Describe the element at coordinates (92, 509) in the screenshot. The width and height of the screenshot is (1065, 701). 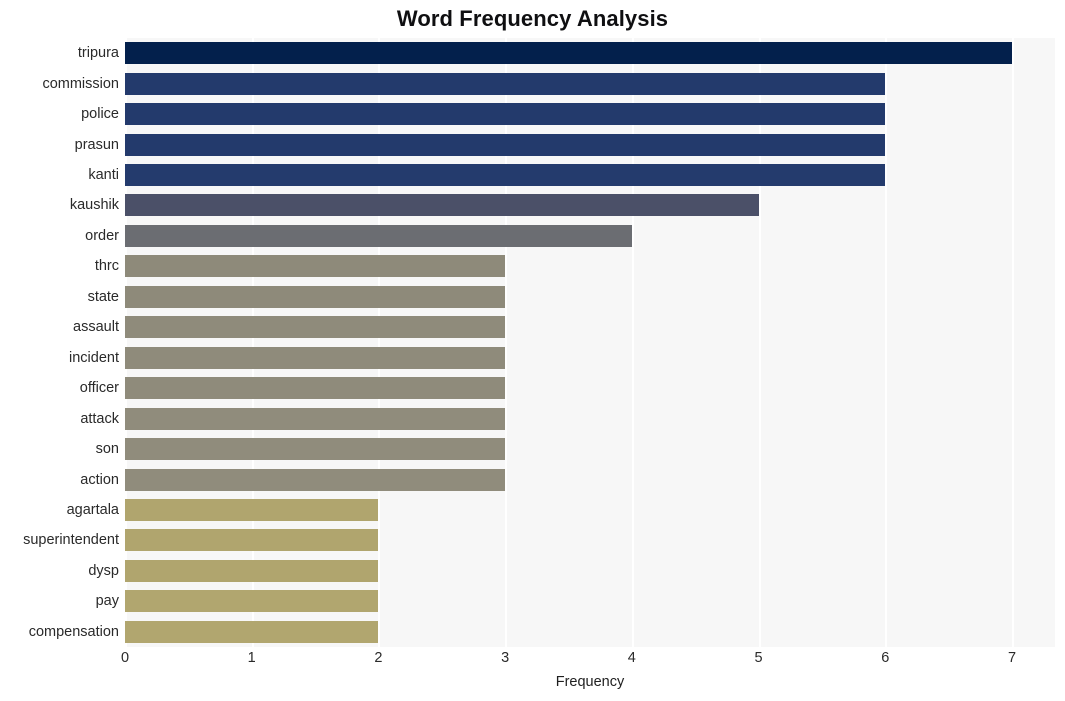
I see `y-tick-label-agartala: agartala` at that location.